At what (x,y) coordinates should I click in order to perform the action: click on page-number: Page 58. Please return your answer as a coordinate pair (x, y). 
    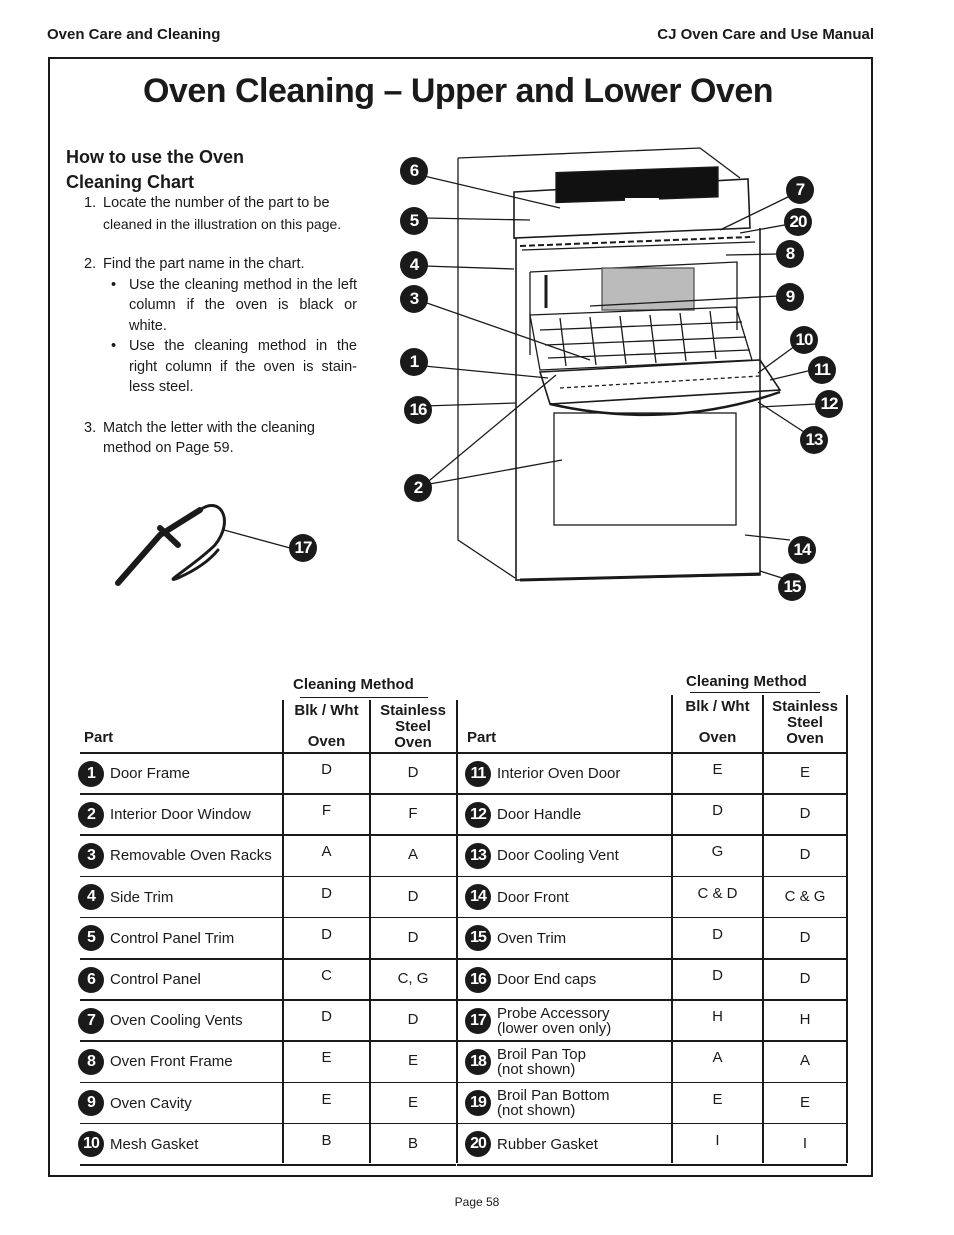
    Looking at the image, I should click on (477, 1202).